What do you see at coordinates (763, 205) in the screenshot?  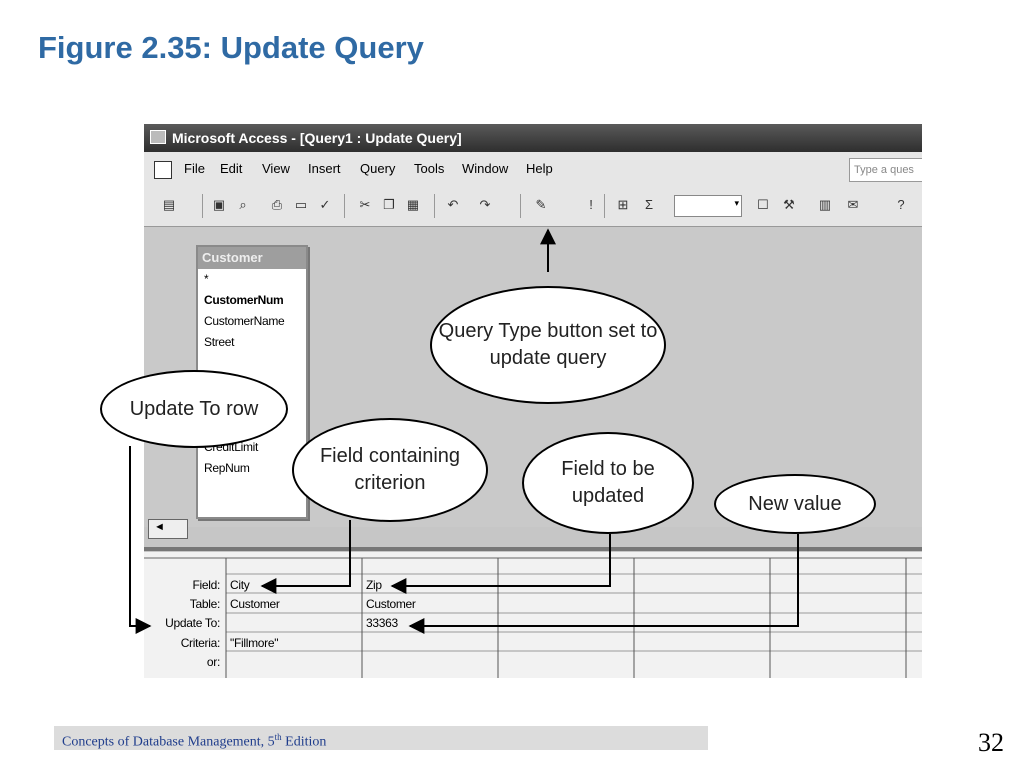 I see `properties-icon: ☐` at bounding box center [763, 205].